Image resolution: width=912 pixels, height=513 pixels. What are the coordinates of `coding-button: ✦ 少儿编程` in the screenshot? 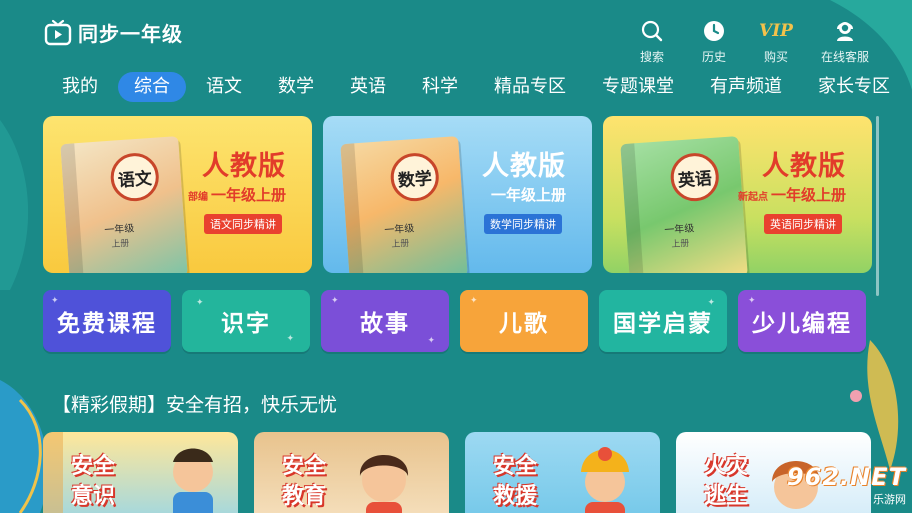 It's located at (802, 321).